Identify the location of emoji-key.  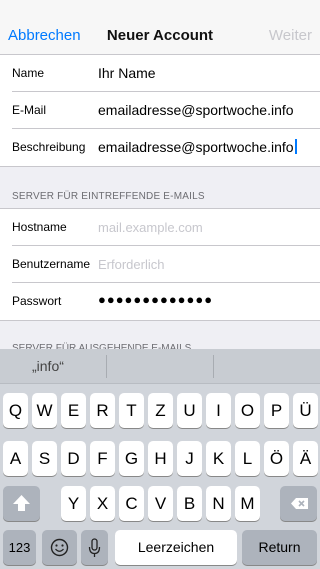
(59, 547).